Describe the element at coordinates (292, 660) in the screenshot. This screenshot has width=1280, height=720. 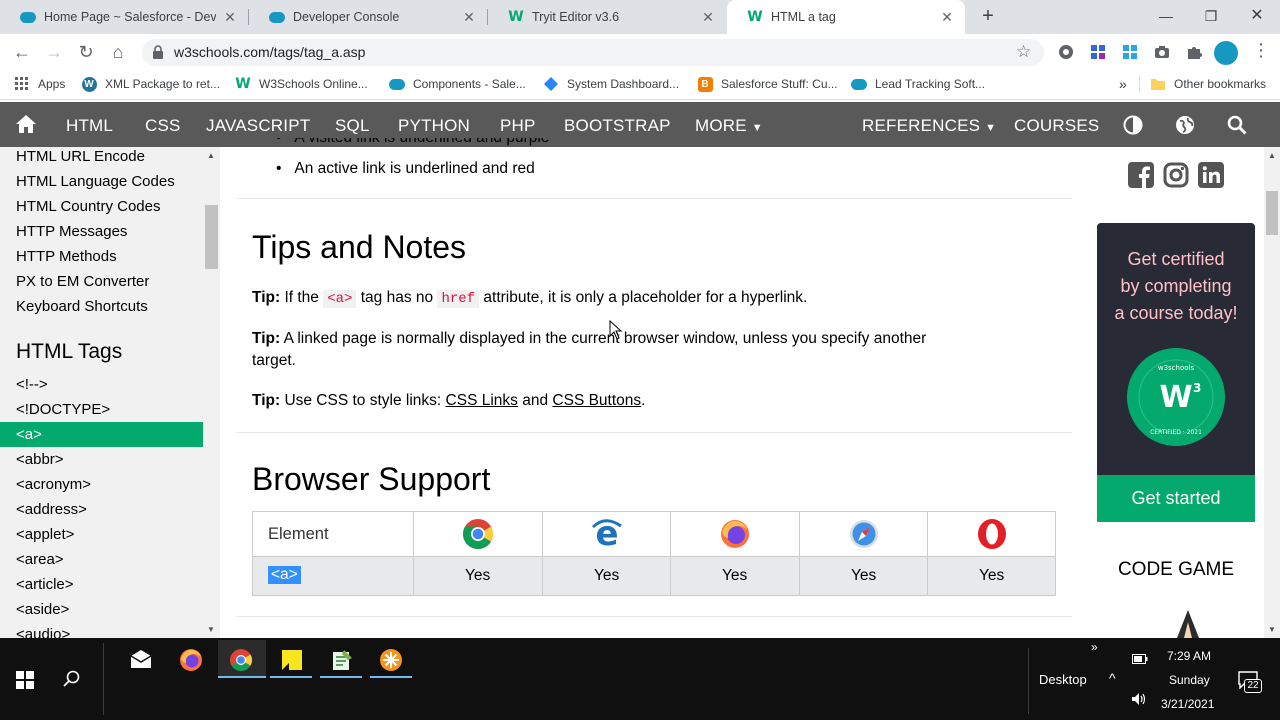
I see `sticky-notes-icon` at that location.